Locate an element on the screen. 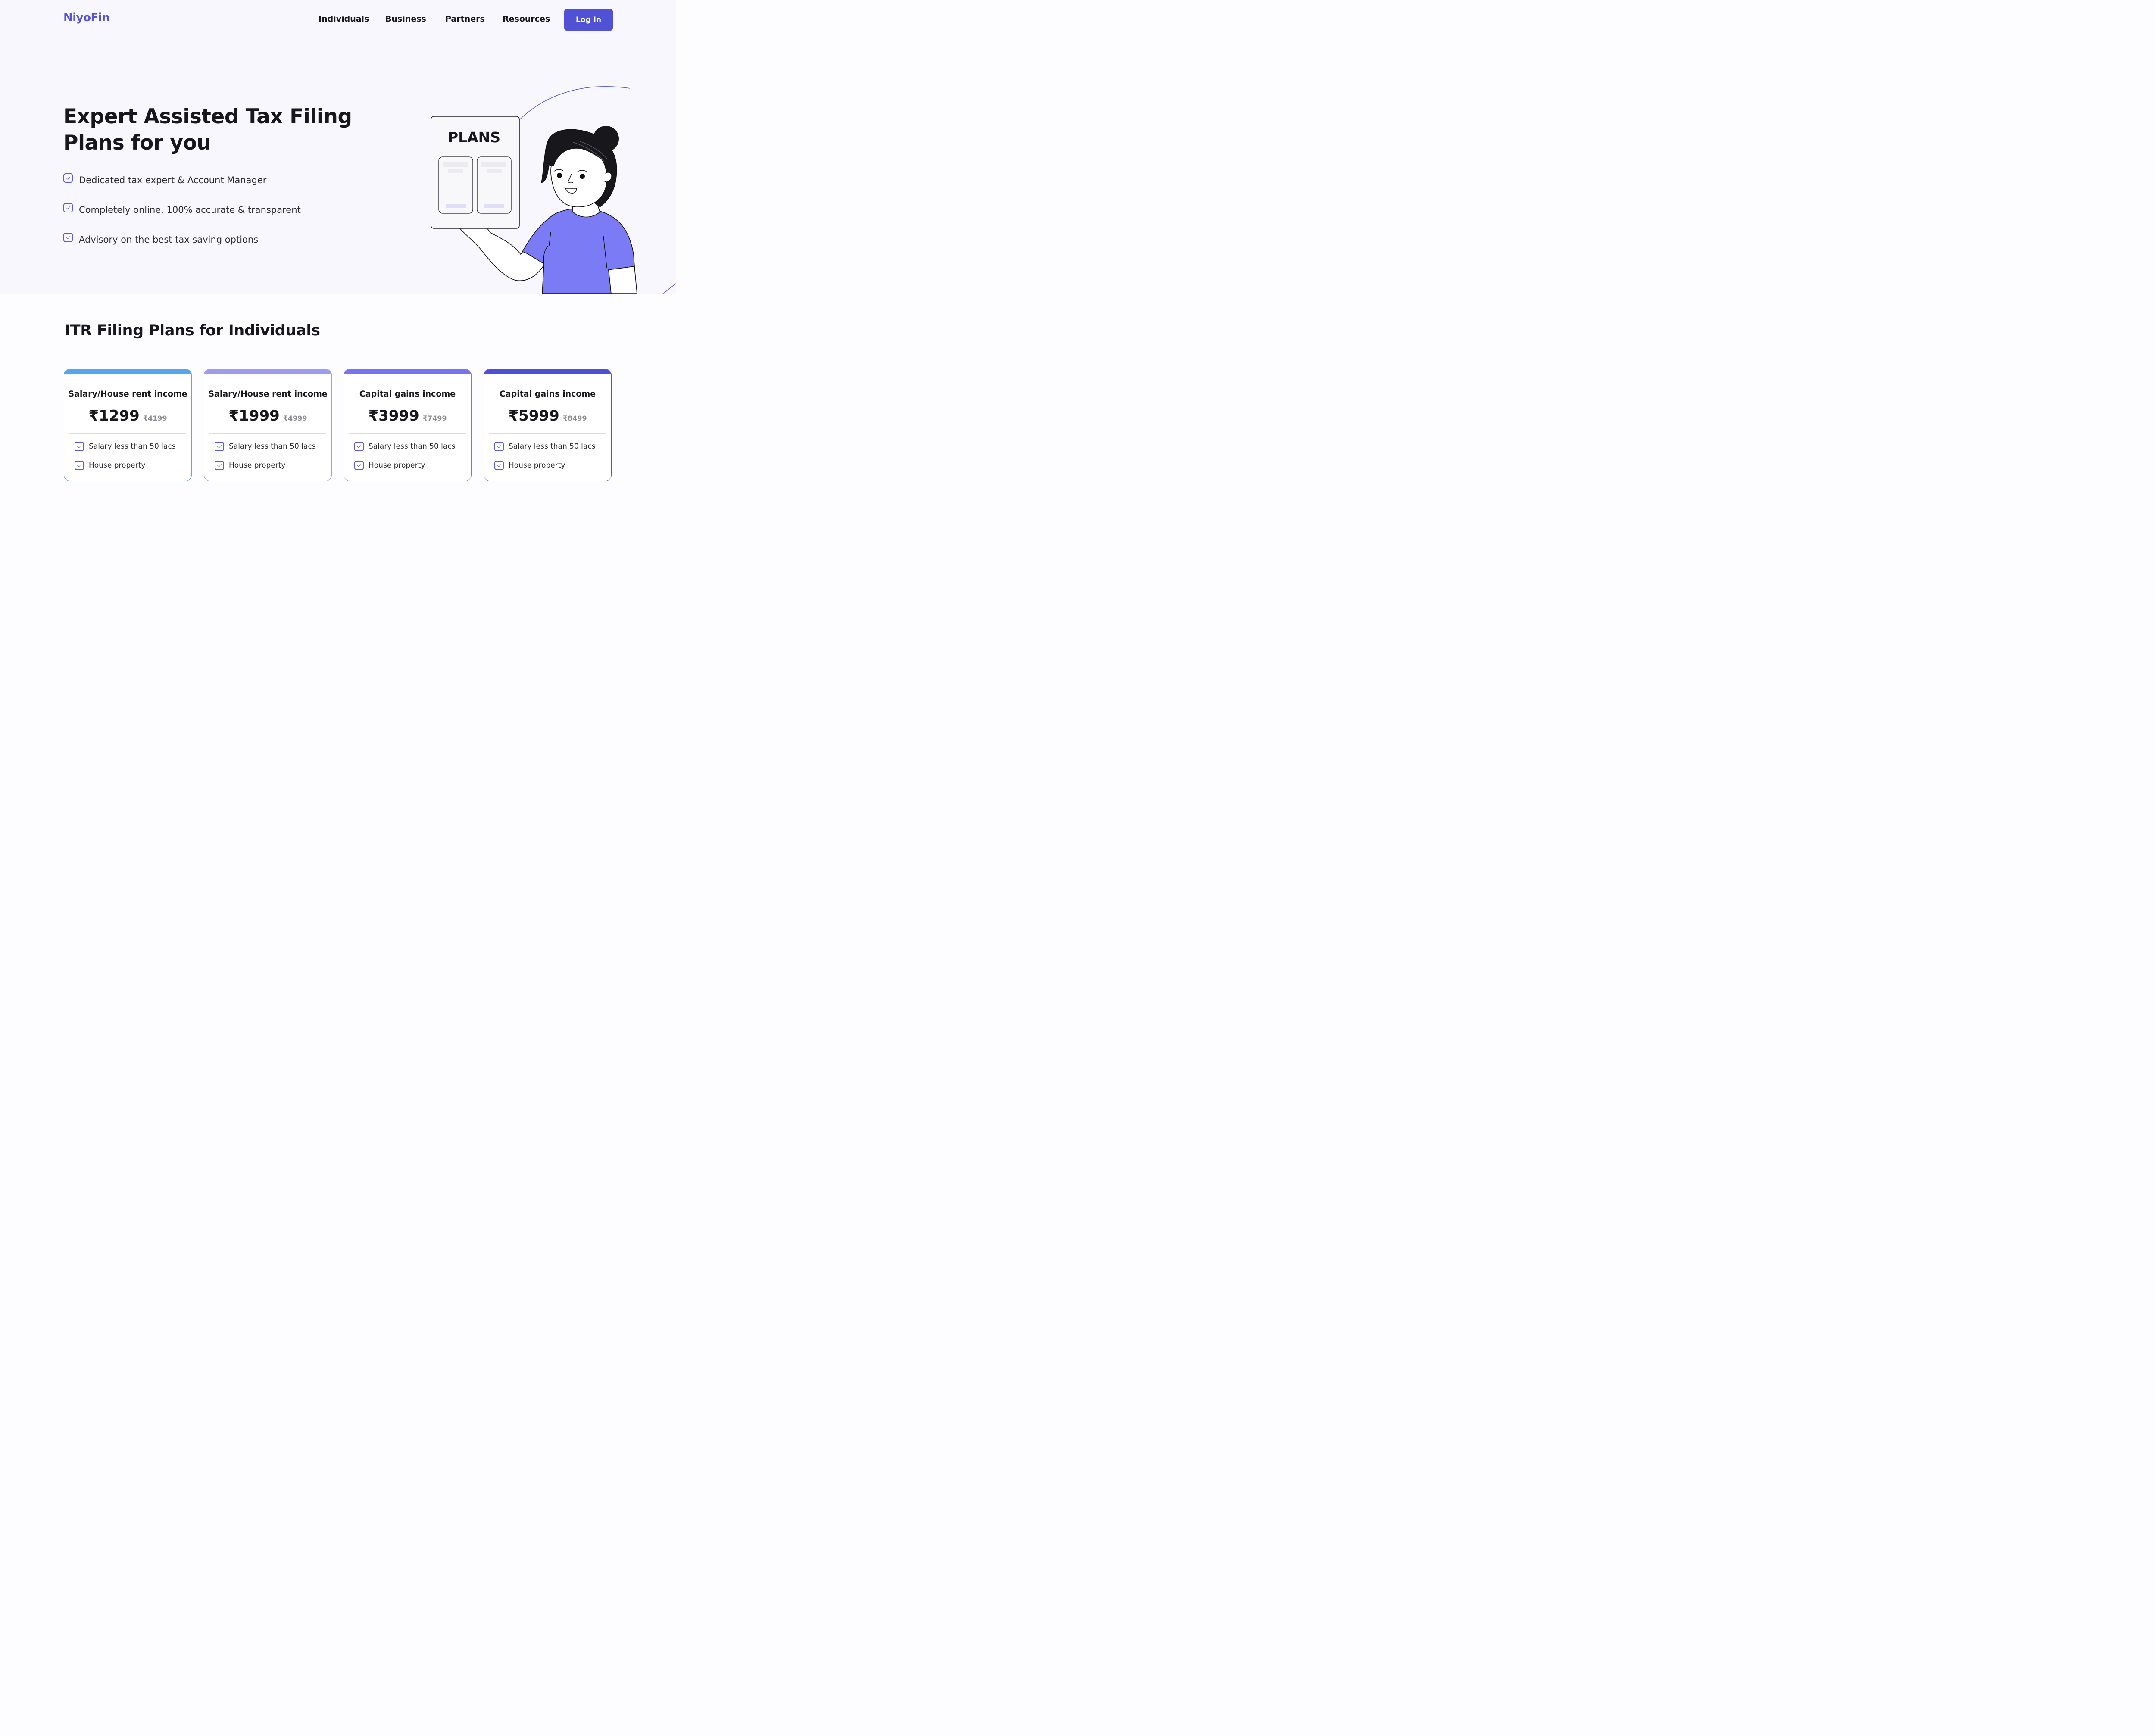  eye-right is located at coordinates (582, 176).